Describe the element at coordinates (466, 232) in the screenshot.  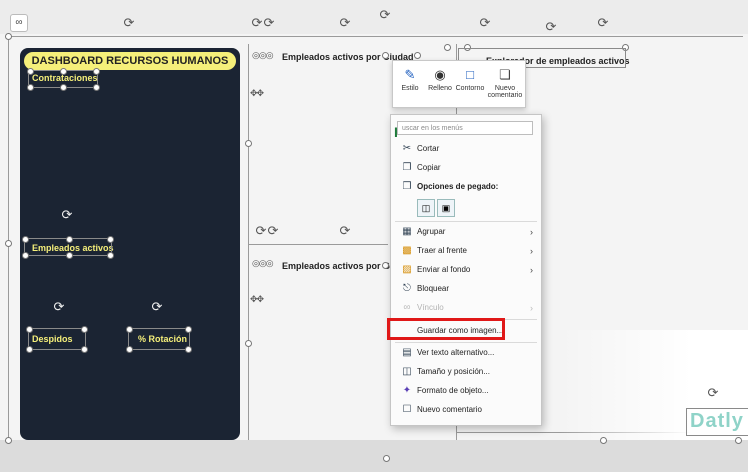
I see `menu-item-agrupar: ▦ Agrupar ›` at that location.